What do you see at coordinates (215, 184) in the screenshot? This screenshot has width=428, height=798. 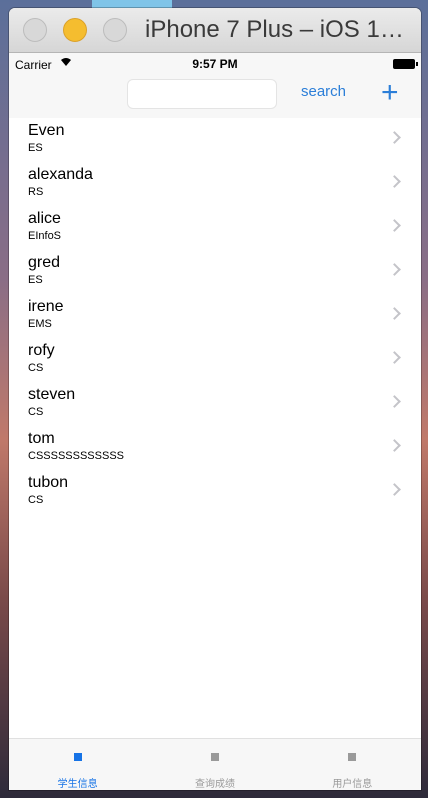 I see `student-row: alexanda RS` at bounding box center [215, 184].